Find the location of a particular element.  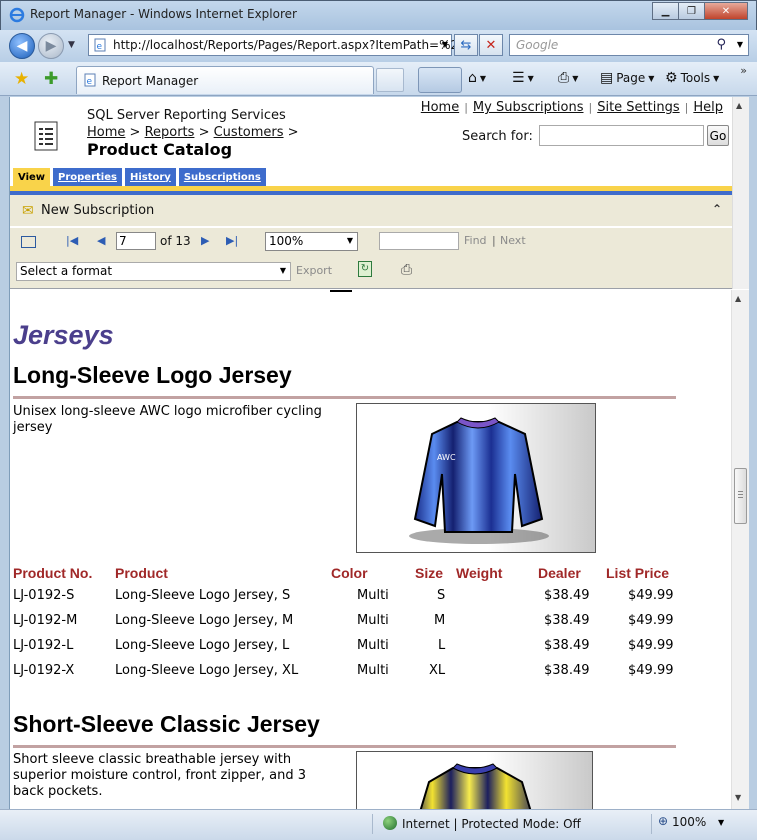

page-marker is located at coordinates (341, 291).